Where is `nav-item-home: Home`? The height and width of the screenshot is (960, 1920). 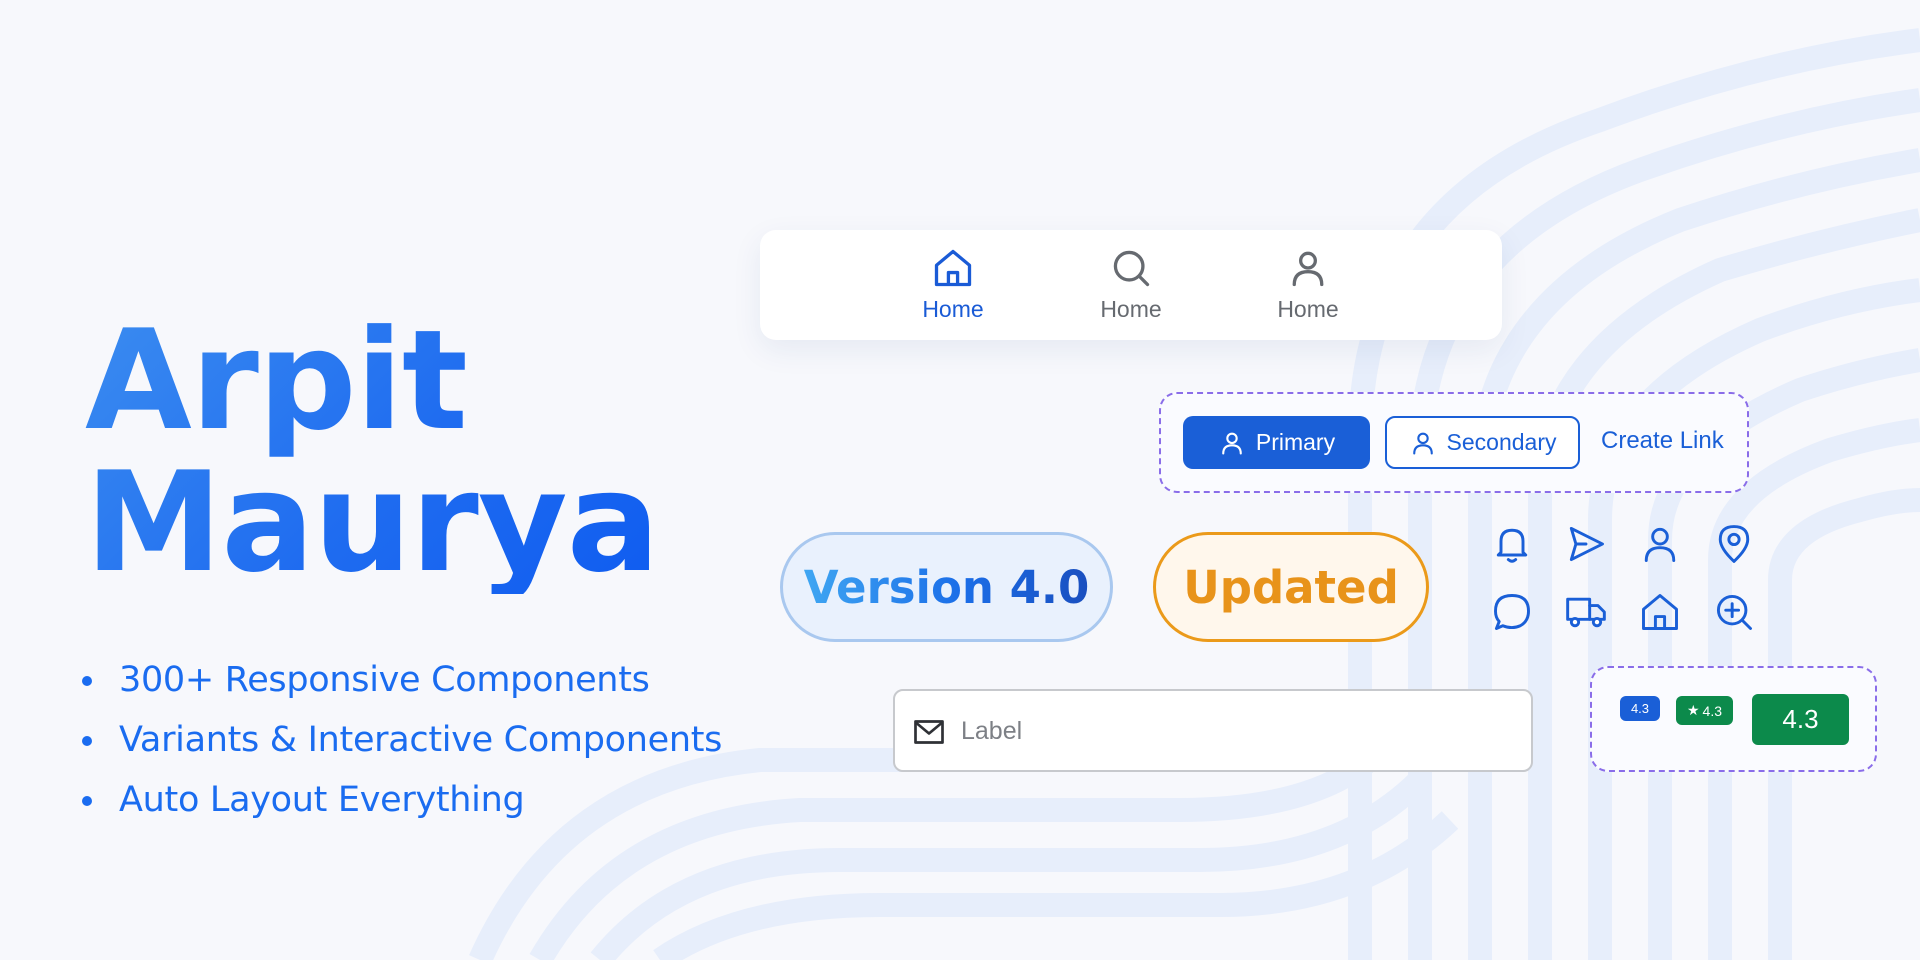 nav-item-home: Home is located at coordinates (953, 286).